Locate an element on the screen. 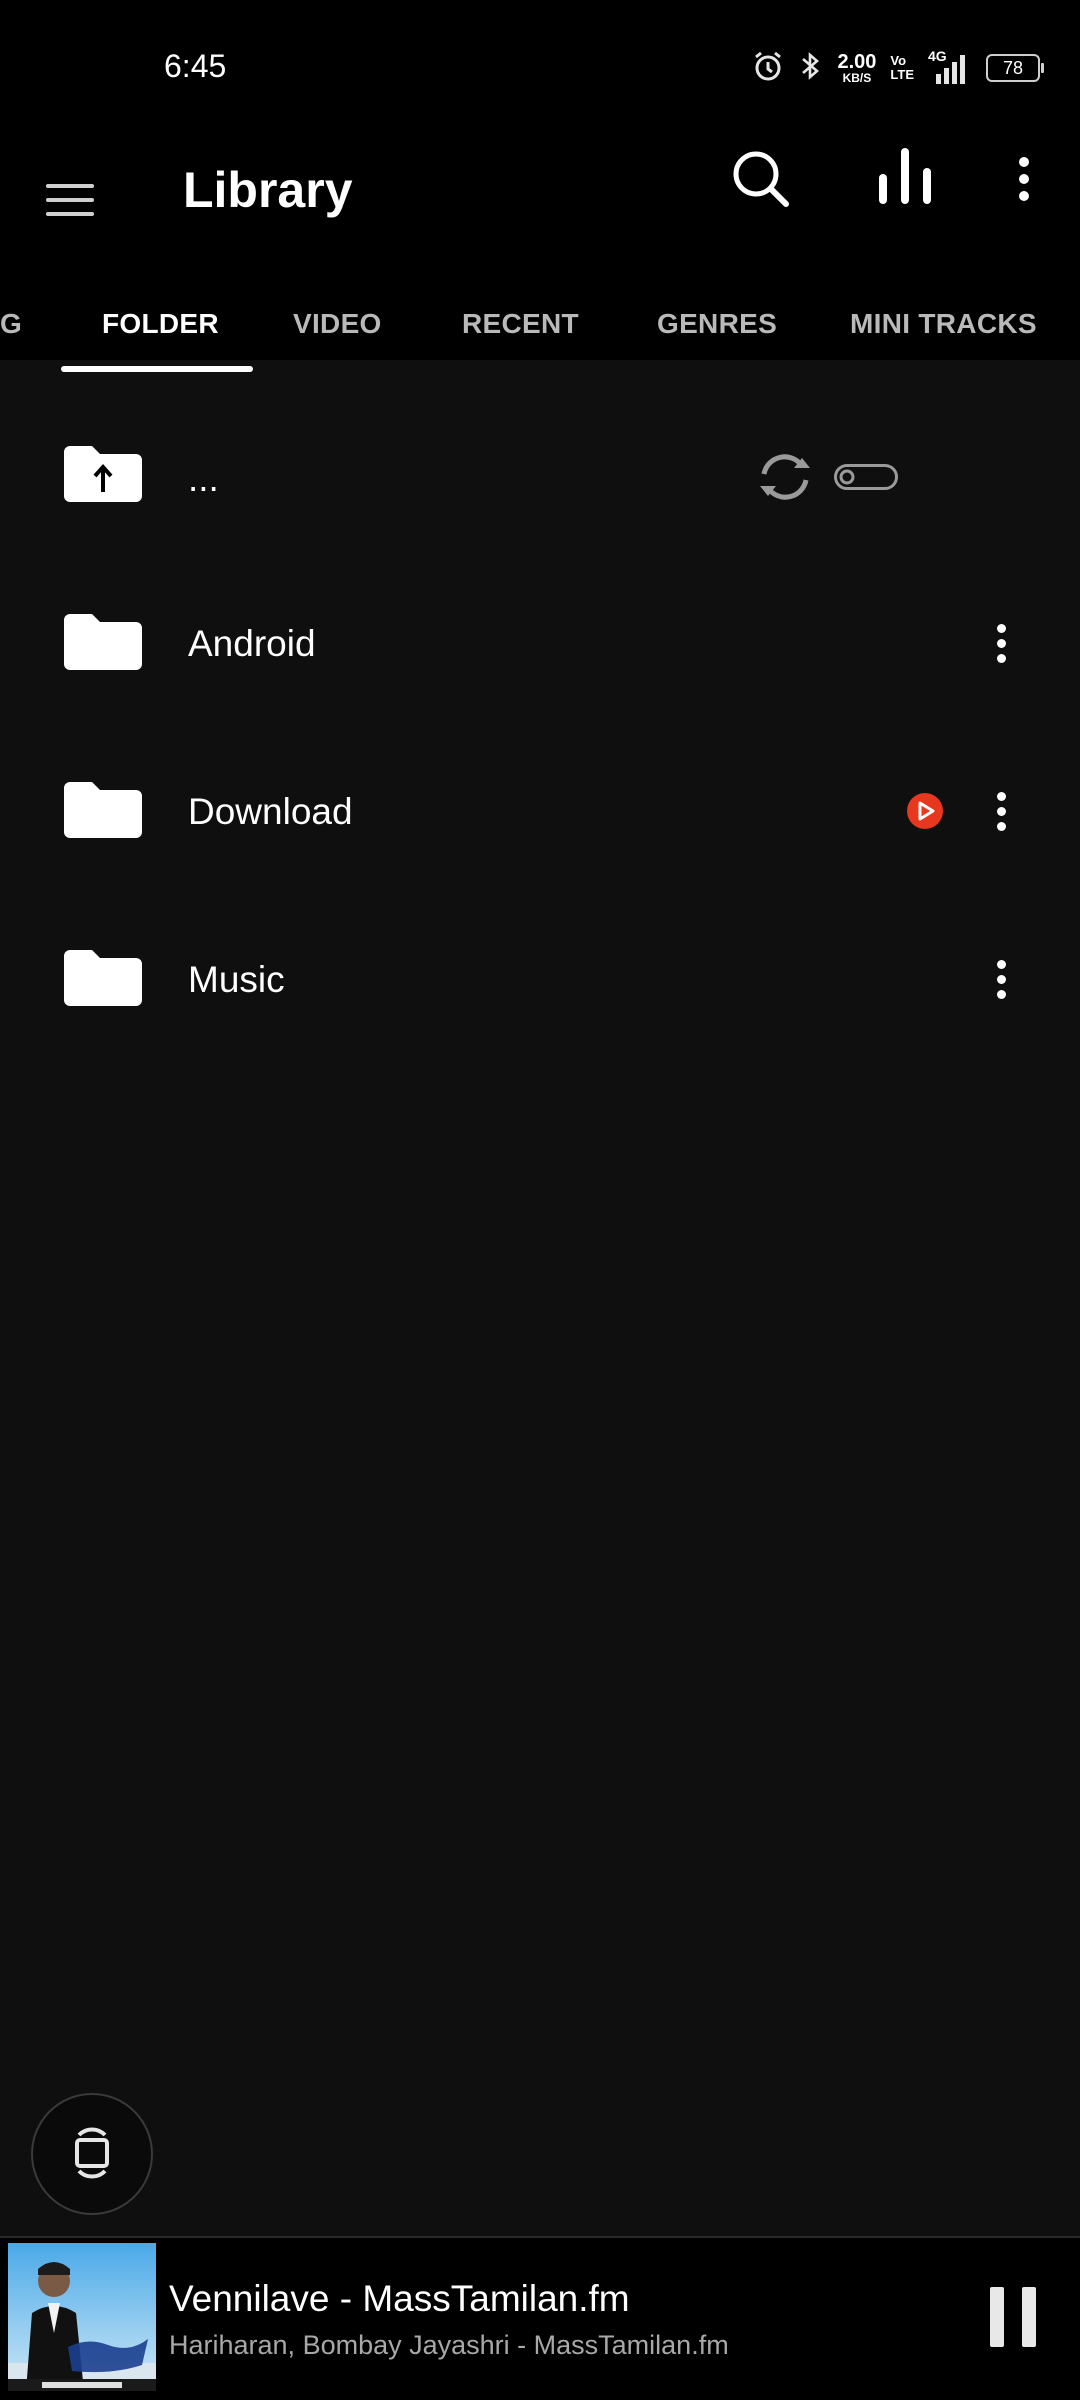  status-icons: 2.00 KB/S Vo LTE 4G 78 is located at coordinates (897, 68).